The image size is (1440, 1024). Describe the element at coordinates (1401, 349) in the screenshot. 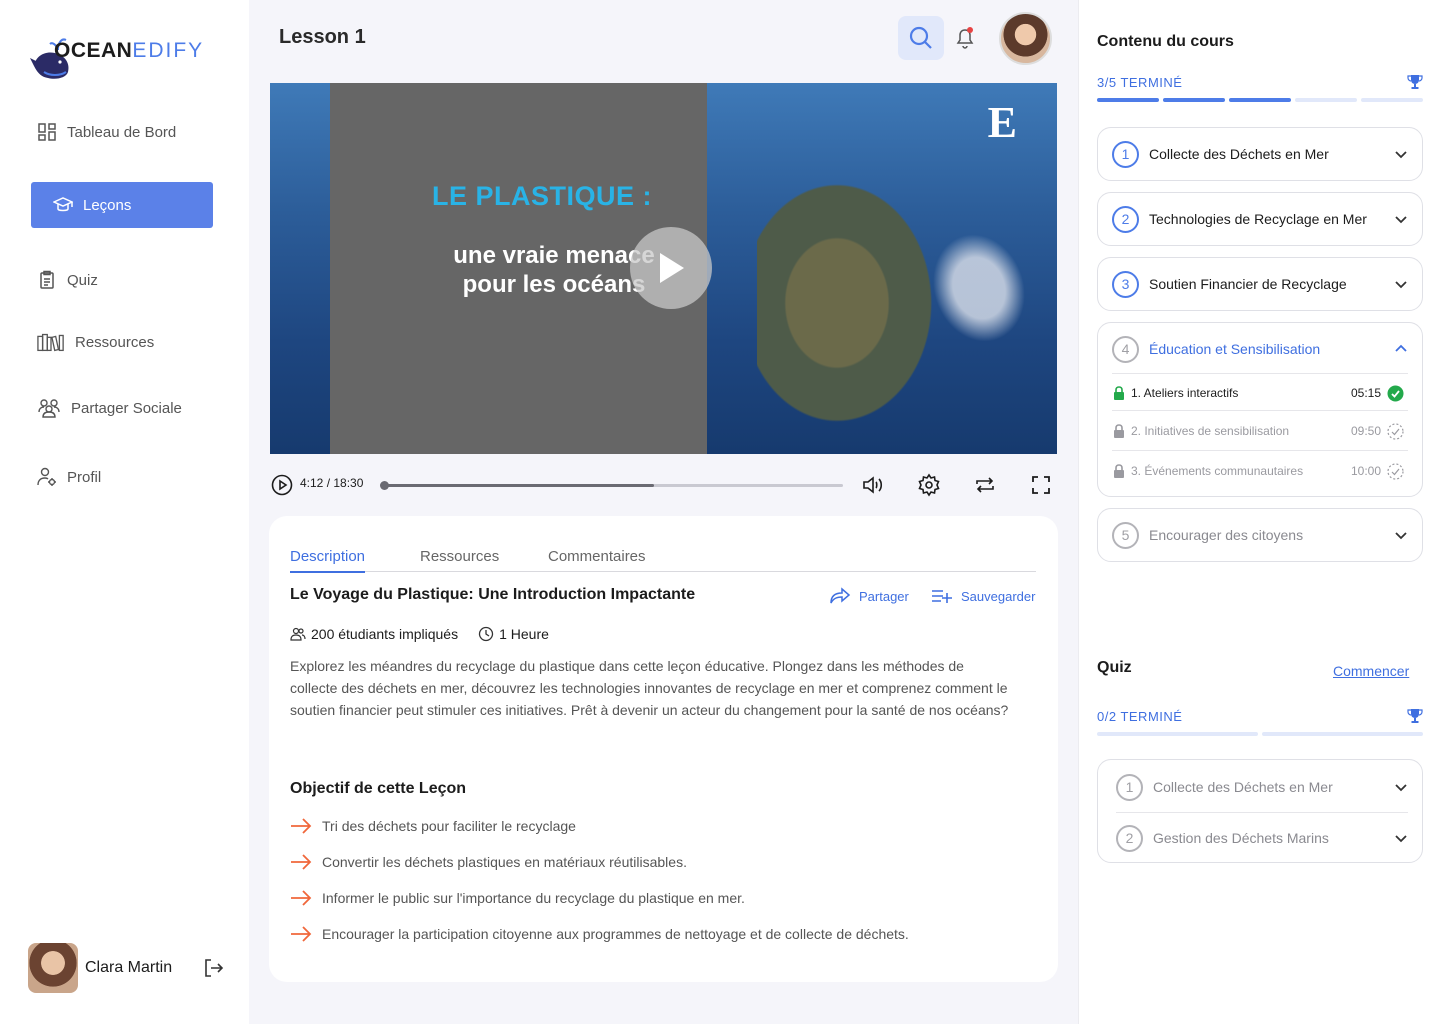

I see `chevron-up-icon` at that location.